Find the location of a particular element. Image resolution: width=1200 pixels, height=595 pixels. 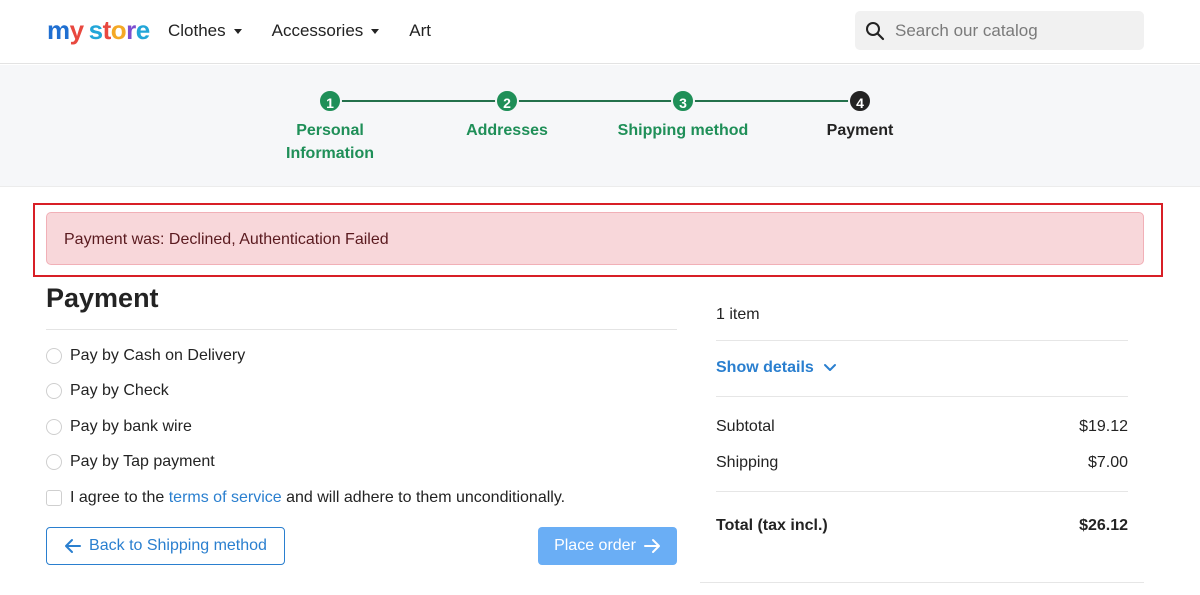

payment-option-check: Pay by Check is located at coordinates (107, 391).